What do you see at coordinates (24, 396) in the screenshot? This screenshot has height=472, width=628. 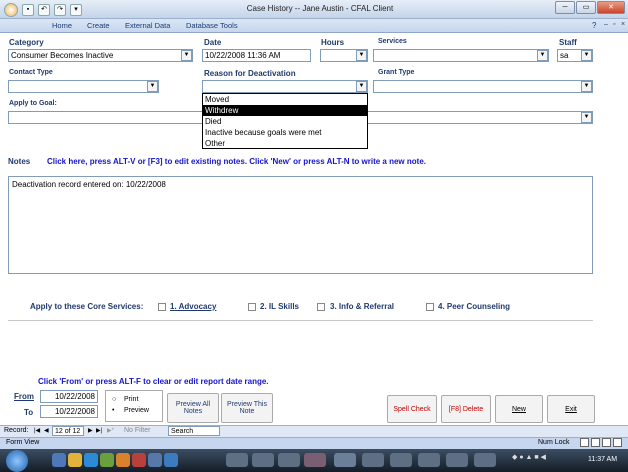 I see `from-label: From` at bounding box center [24, 396].